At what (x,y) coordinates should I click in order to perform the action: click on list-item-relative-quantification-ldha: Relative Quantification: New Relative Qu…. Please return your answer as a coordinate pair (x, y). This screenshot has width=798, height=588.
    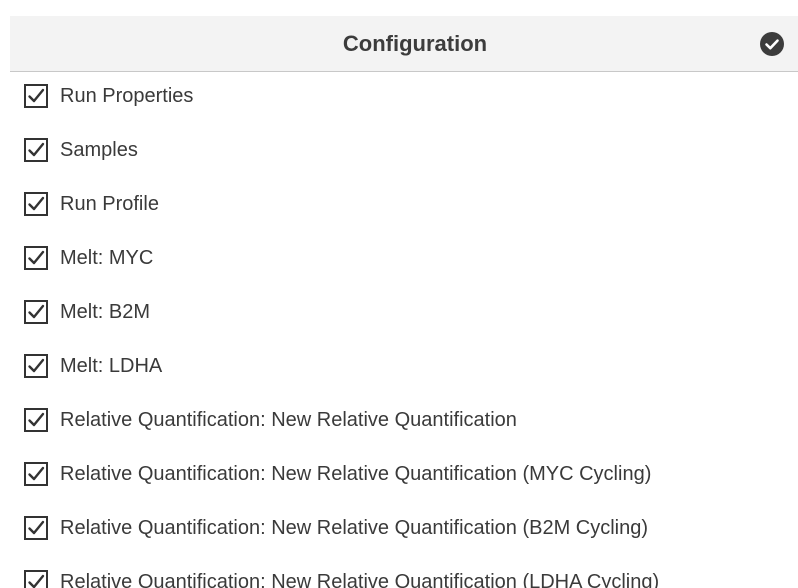
    Looking at the image, I should click on (399, 575).